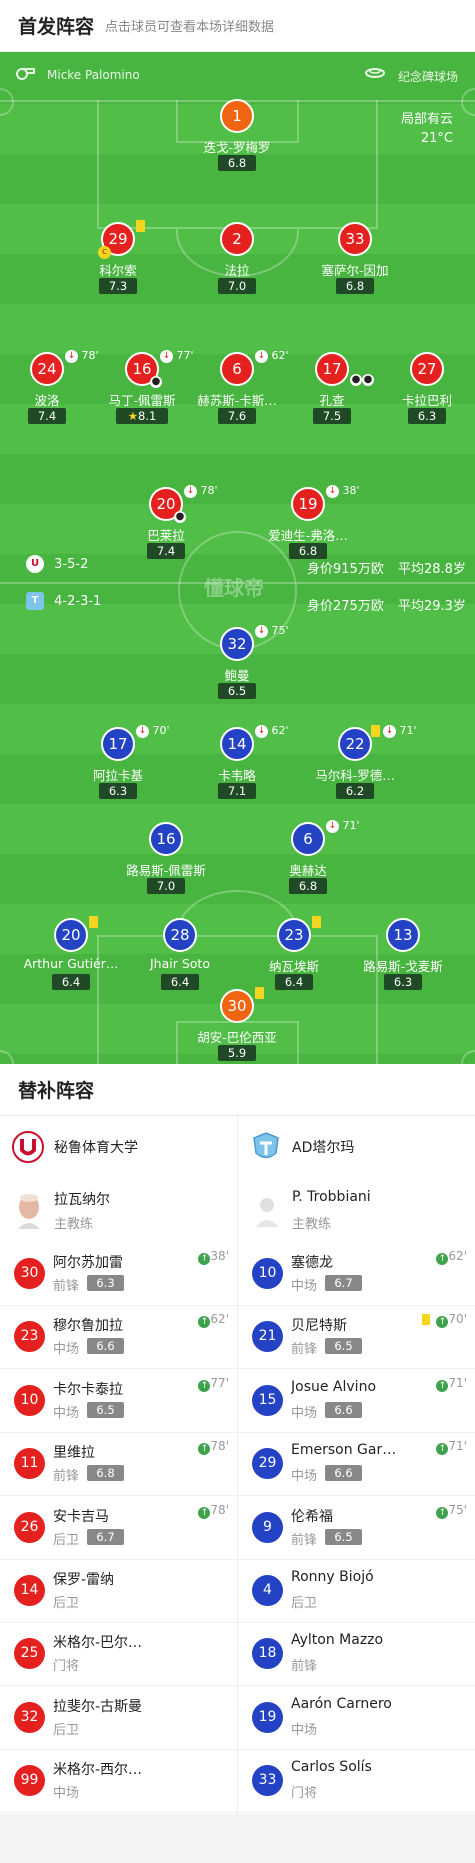 Image resolution: width=475 pixels, height=1863 pixels. What do you see at coordinates (403, 935) in the screenshot?
I see `jersey-number: 13` at bounding box center [403, 935].